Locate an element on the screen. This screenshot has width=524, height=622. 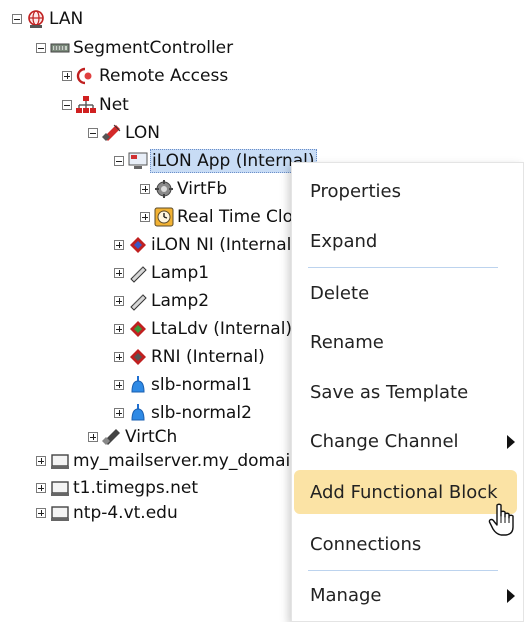
remote-access-icon is located at coordinates (86, 76).